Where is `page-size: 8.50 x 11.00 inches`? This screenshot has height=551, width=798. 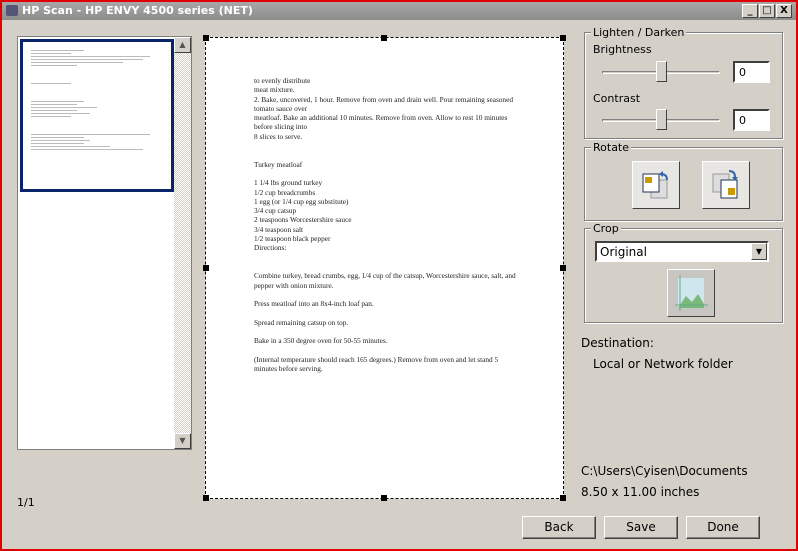
page-size: 8.50 x 11.00 inches is located at coordinates (640, 492).